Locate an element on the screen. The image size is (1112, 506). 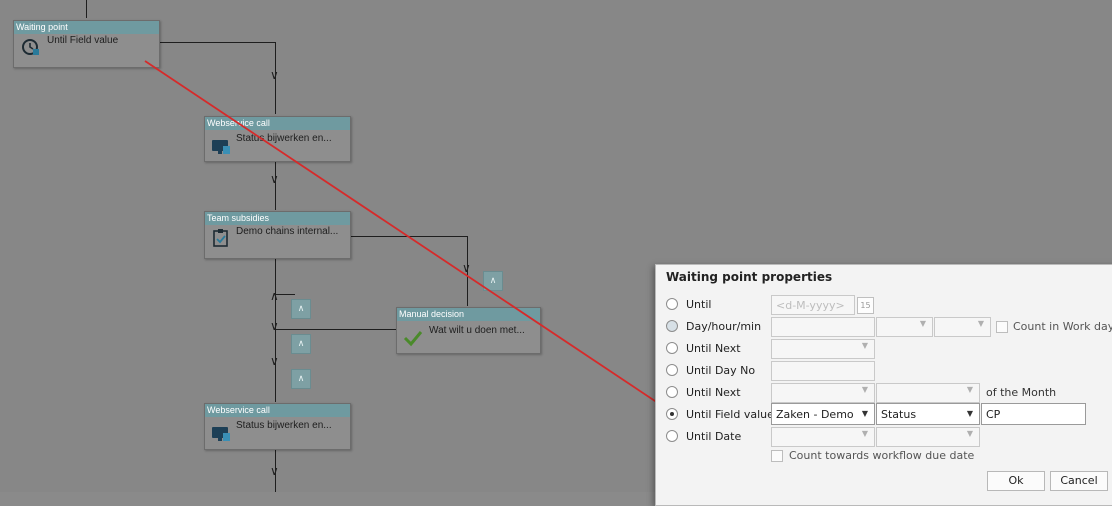
dialog-title: Waiting point properties is located at coordinates (749, 277).